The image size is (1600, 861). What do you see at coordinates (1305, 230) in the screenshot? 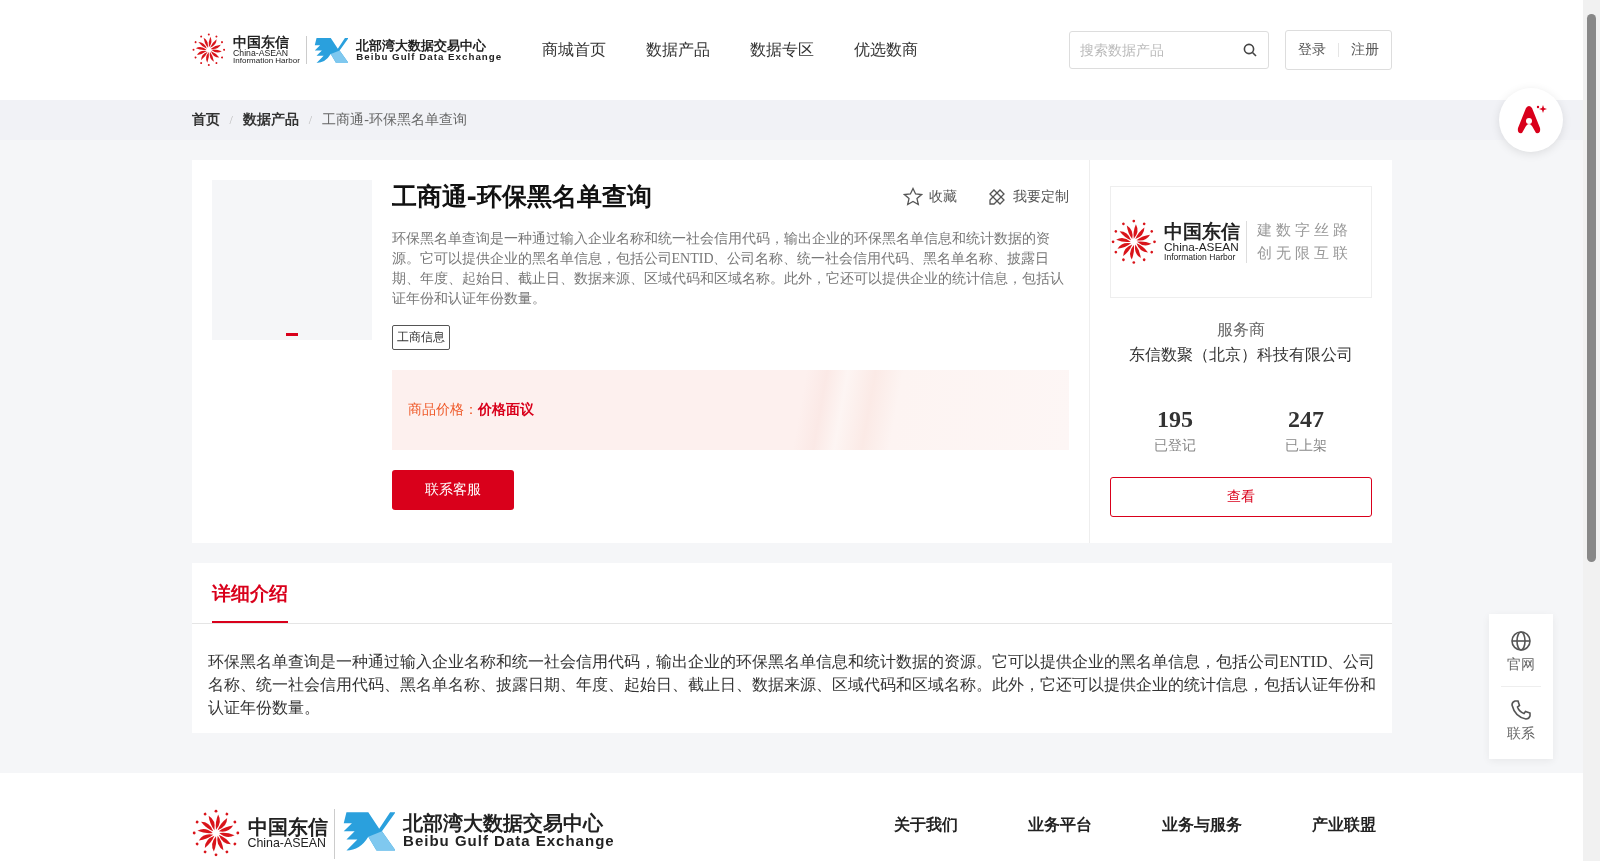
I see `logo-slogan: 建数字丝路` at bounding box center [1305, 230].